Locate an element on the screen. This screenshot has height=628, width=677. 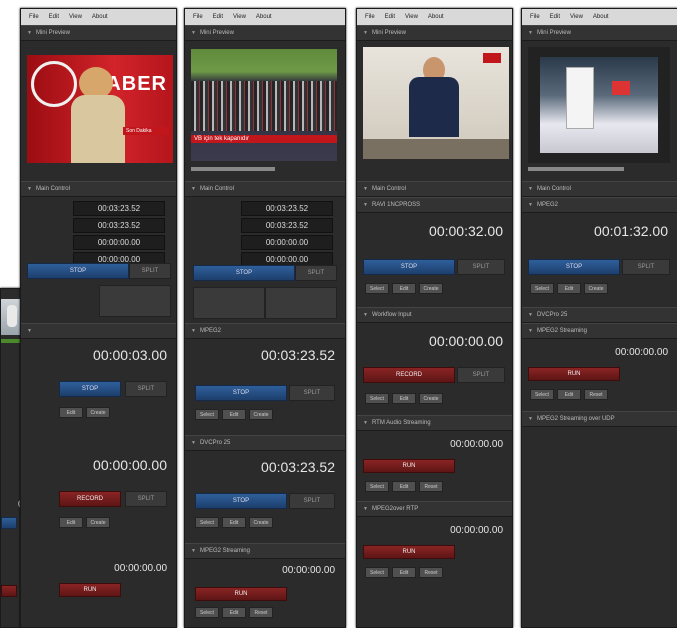
stop-button is located at coordinates (9, 523).